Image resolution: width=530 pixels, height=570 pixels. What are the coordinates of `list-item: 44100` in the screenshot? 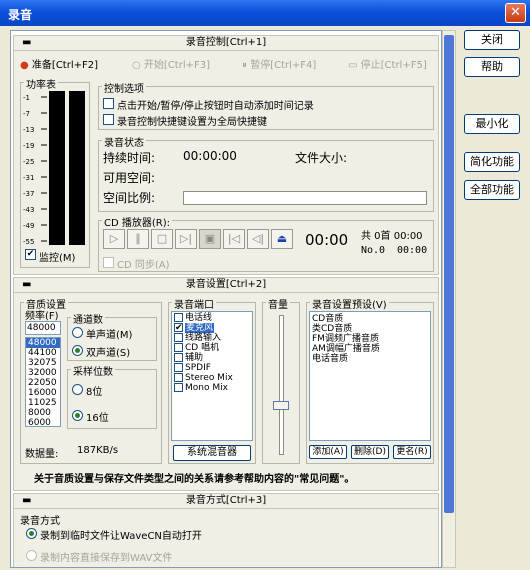 It's located at (43, 353).